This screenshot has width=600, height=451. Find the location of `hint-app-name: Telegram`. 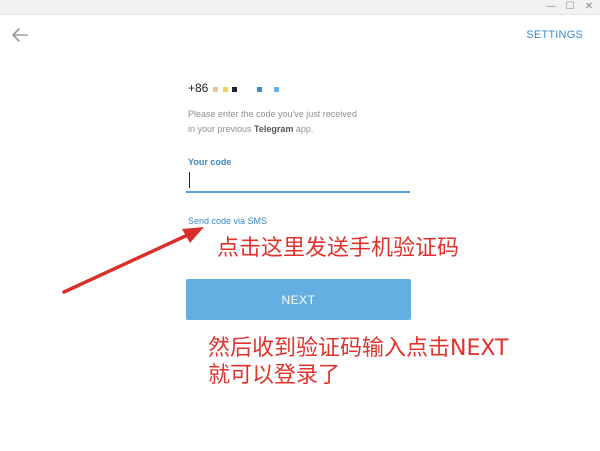

hint-app-name: Telegram is located at coordinates (274, 129).